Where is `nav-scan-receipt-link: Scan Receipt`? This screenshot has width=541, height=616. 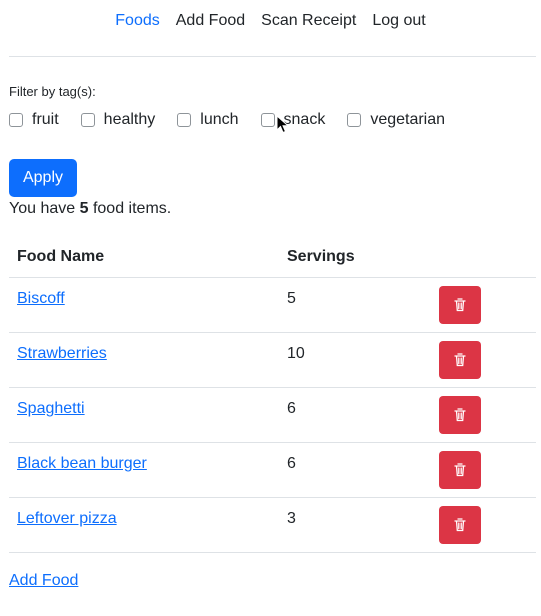
nav-scan-receipt-link: Scan Receipt is located at coordinates (308, 21).